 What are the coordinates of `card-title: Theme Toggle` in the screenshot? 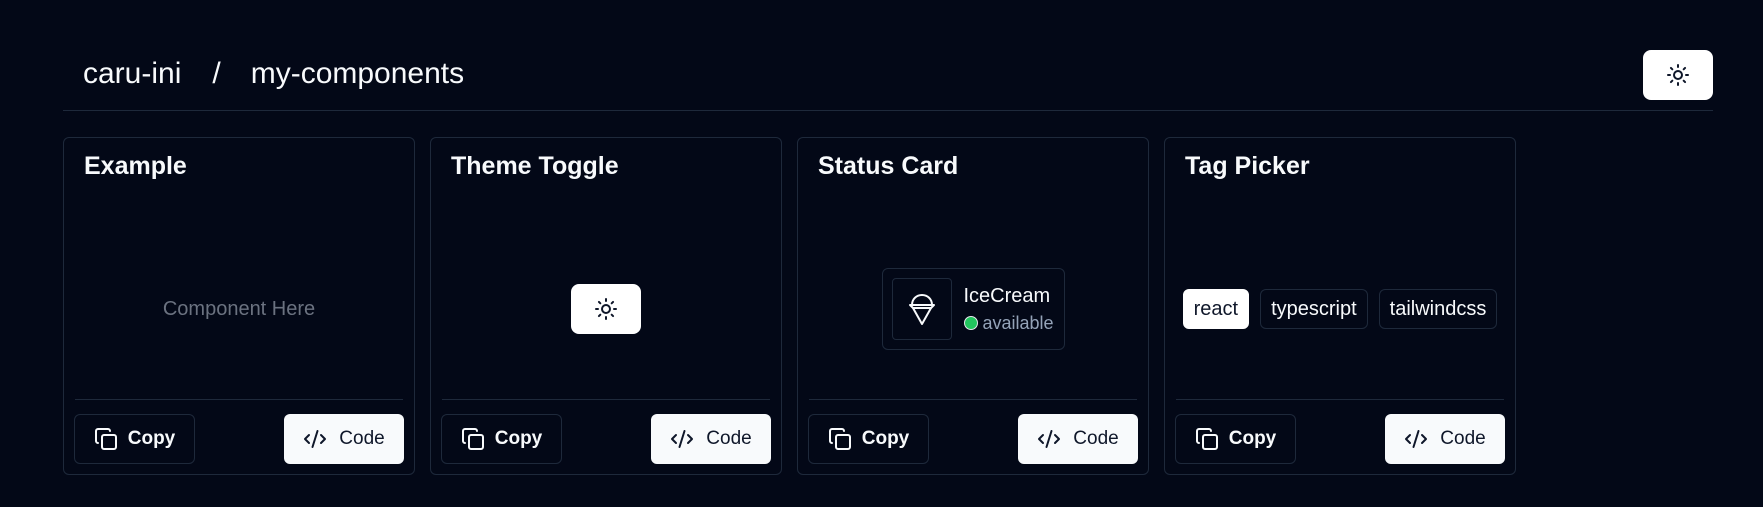 It's located at (535, 166).